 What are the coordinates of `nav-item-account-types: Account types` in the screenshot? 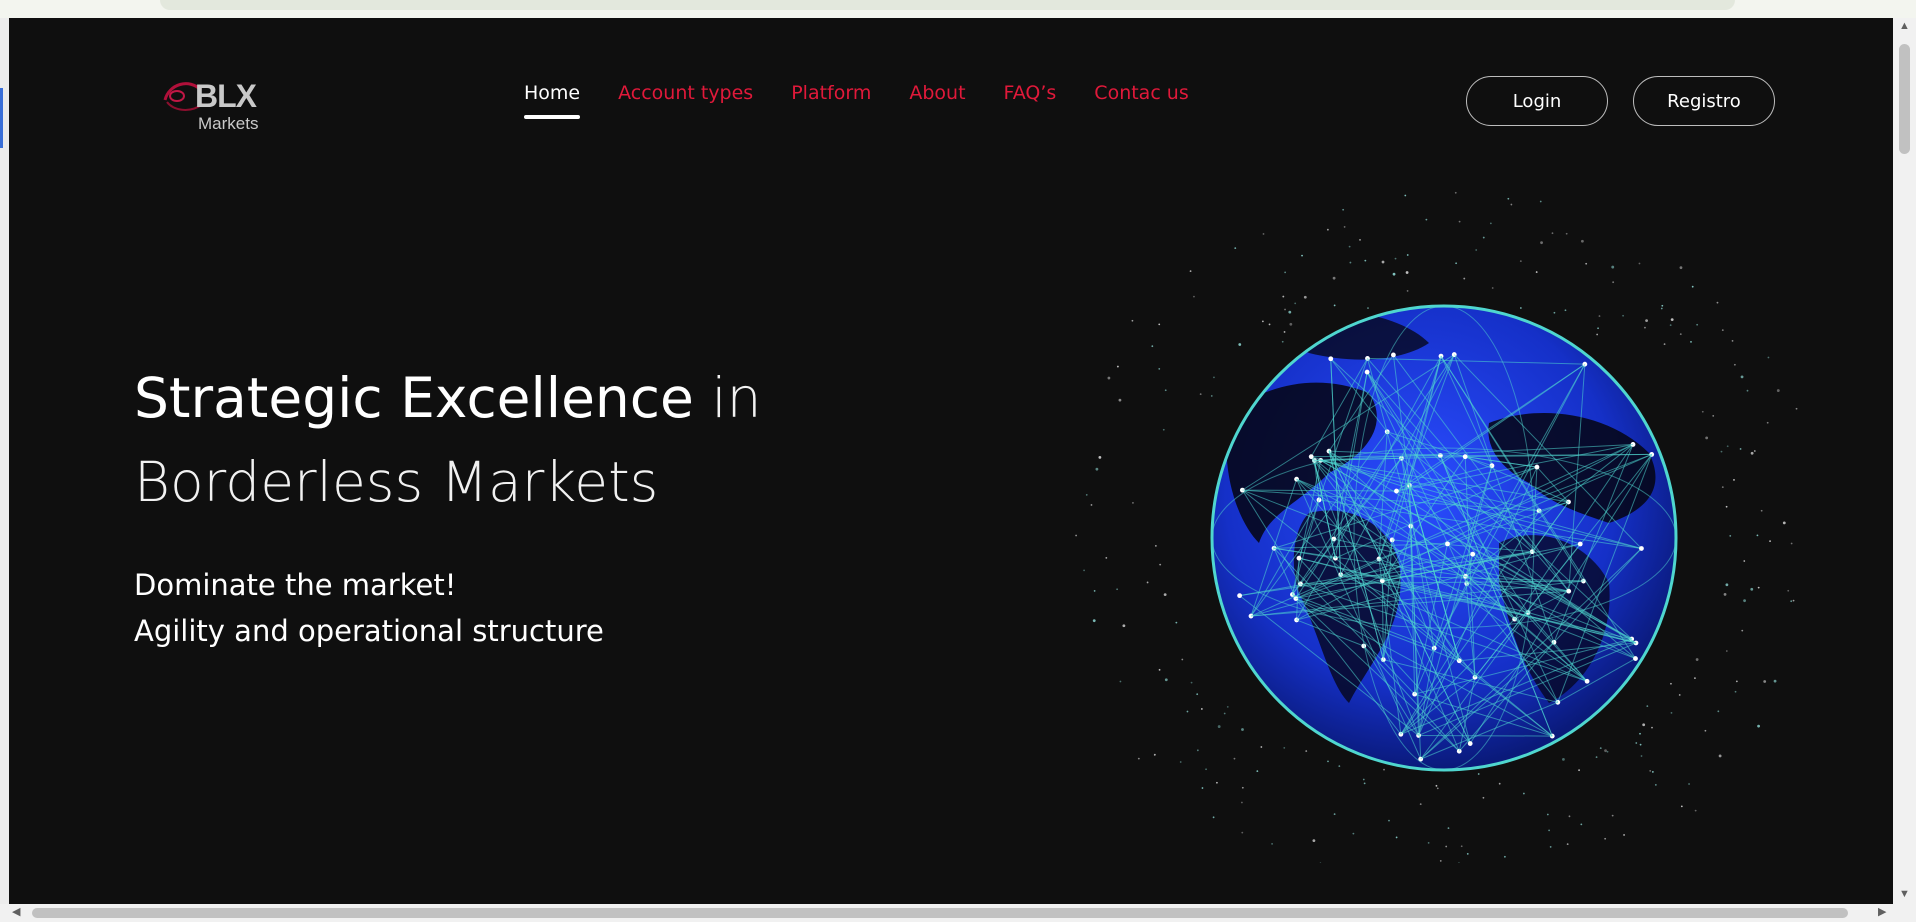 It's located at (685, 102).